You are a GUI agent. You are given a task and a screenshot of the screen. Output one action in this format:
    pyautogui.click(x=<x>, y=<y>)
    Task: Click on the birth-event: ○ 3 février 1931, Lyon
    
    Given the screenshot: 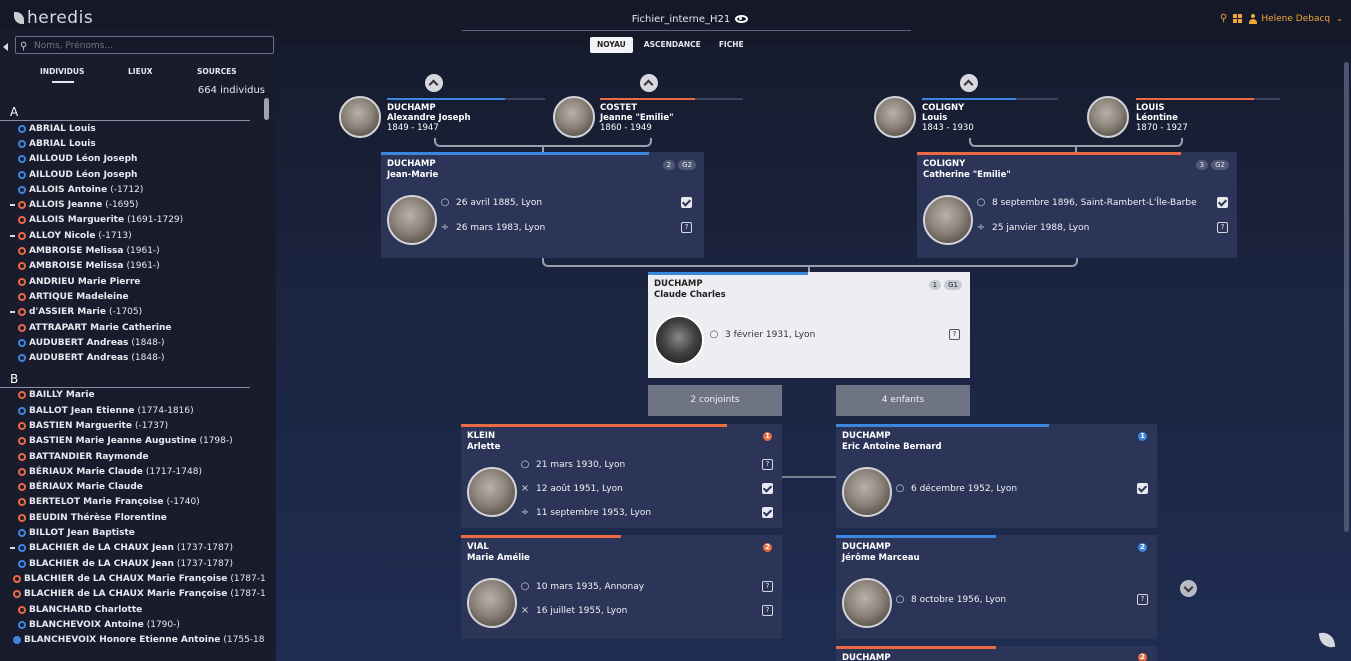 What is the action you would take?
    pyautogui.click(x=762, y=334)
    